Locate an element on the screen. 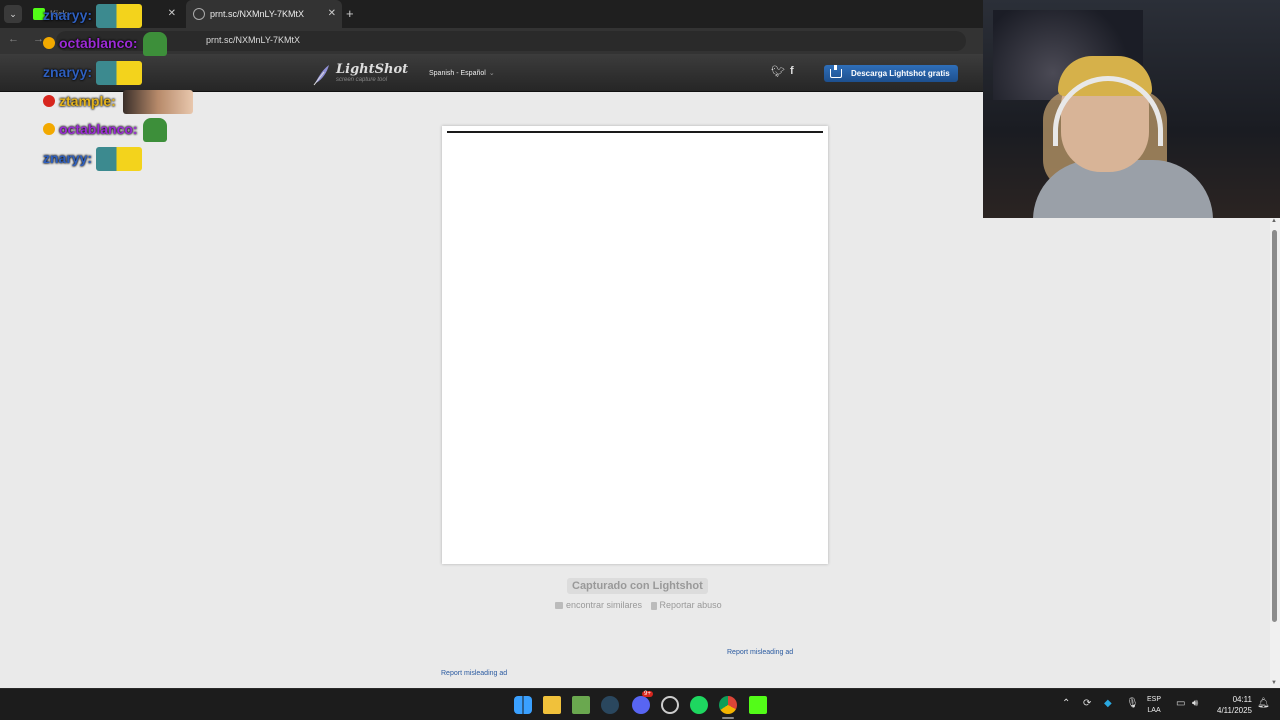 This screenshot has height=720, width=1280. find-similar-link: encontrar similares is located at coordinates (598, 605).